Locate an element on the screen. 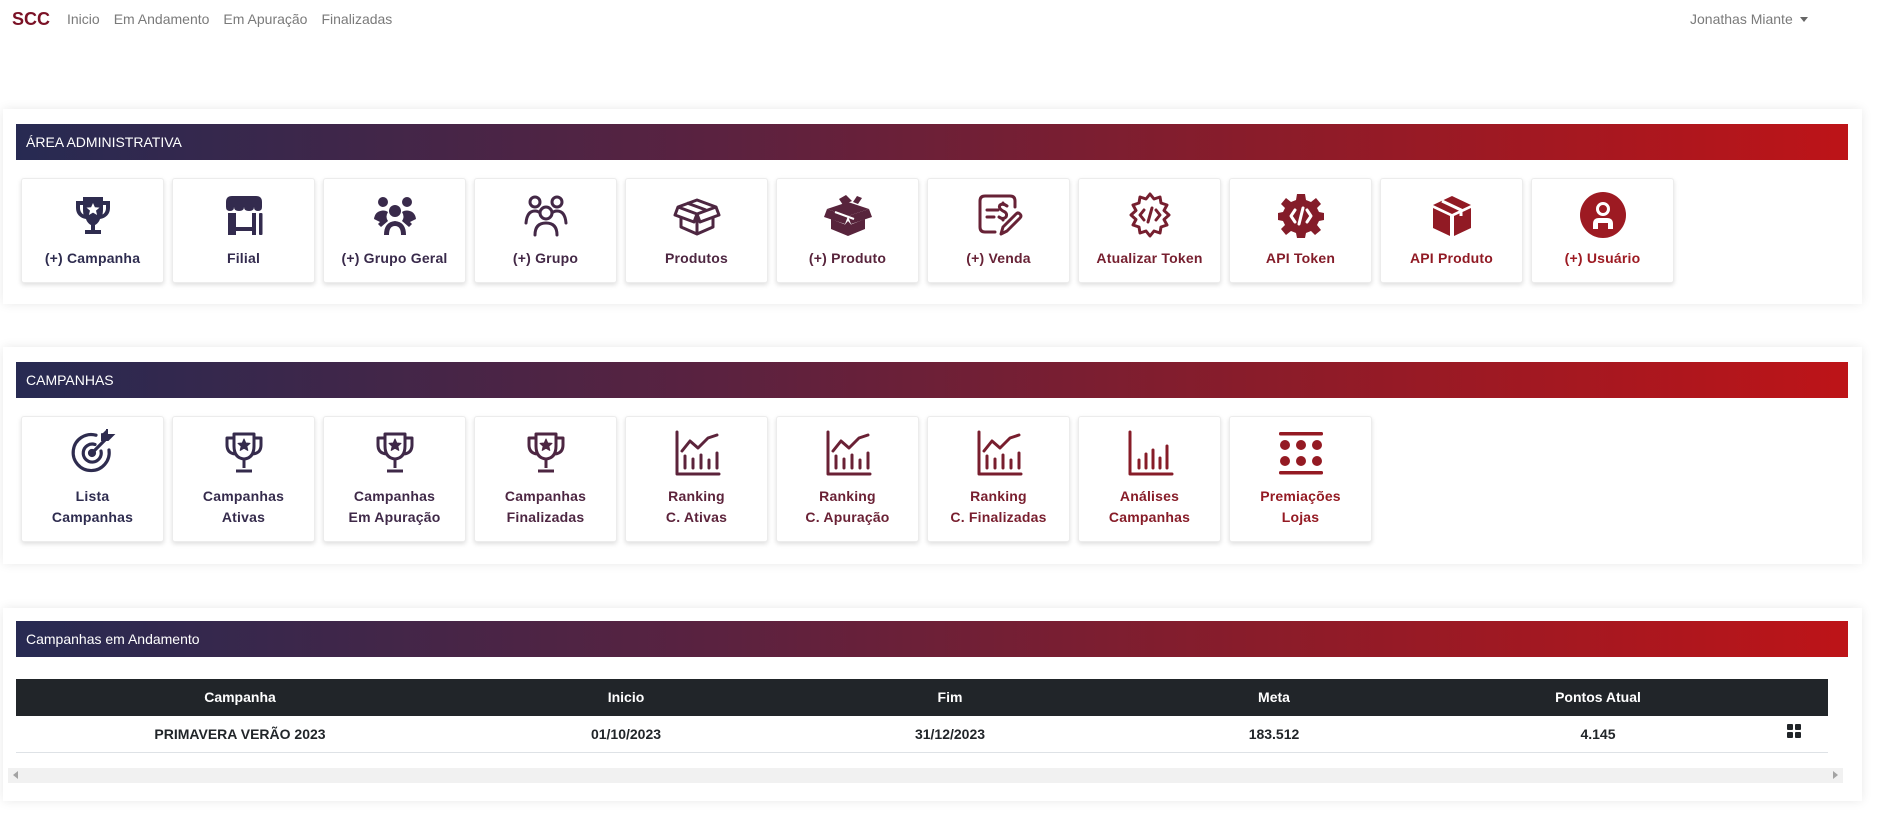 Image resolution: width=1880 pixels, height=829 pixels. chart-bar-icon is located at coordinates (1150, 453).